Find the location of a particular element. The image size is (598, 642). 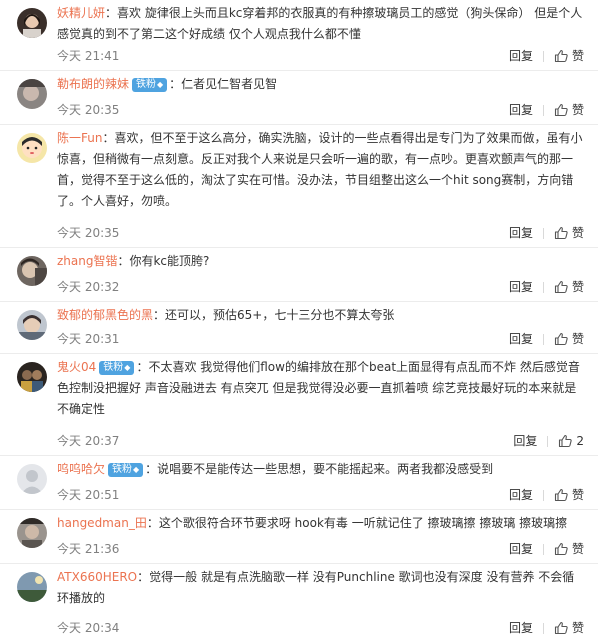

username-link: hangedman_田 is located at coordinates (102, 523).